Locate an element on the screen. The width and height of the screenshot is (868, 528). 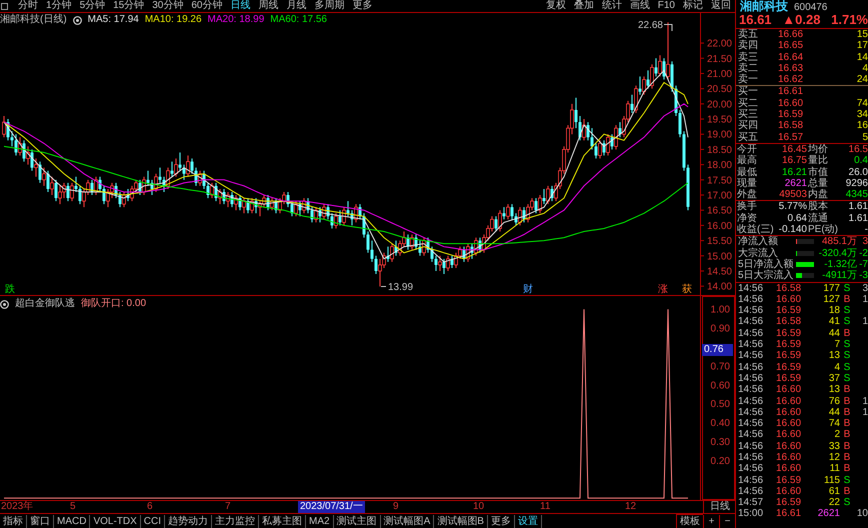
price-tick-label: 20.00 is located at coordinates (719, 104).